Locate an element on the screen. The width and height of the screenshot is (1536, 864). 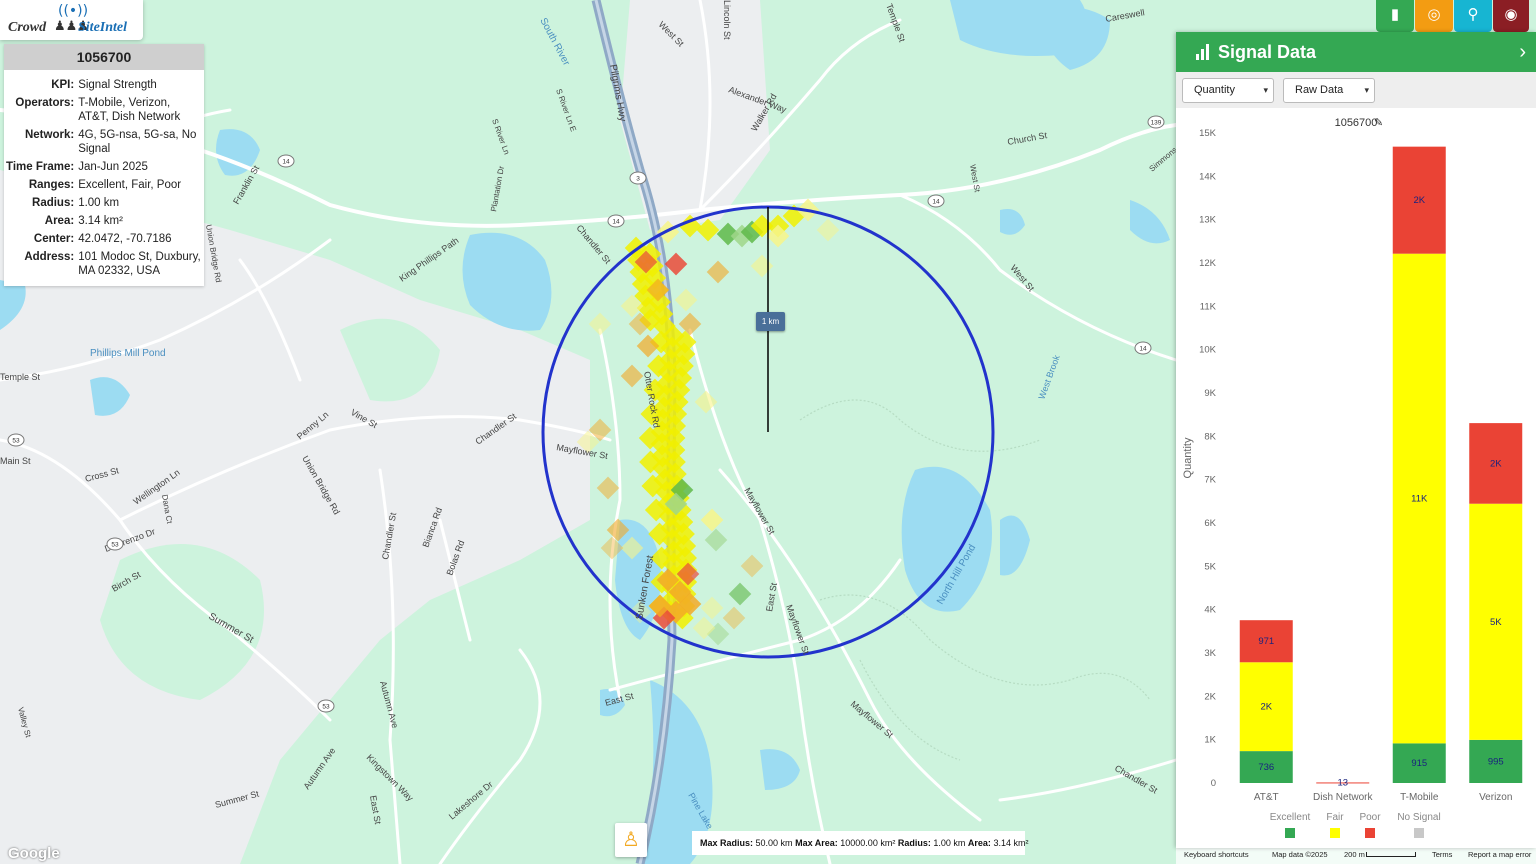
route-shield-label: 3 is located at coordinates (638, 179).